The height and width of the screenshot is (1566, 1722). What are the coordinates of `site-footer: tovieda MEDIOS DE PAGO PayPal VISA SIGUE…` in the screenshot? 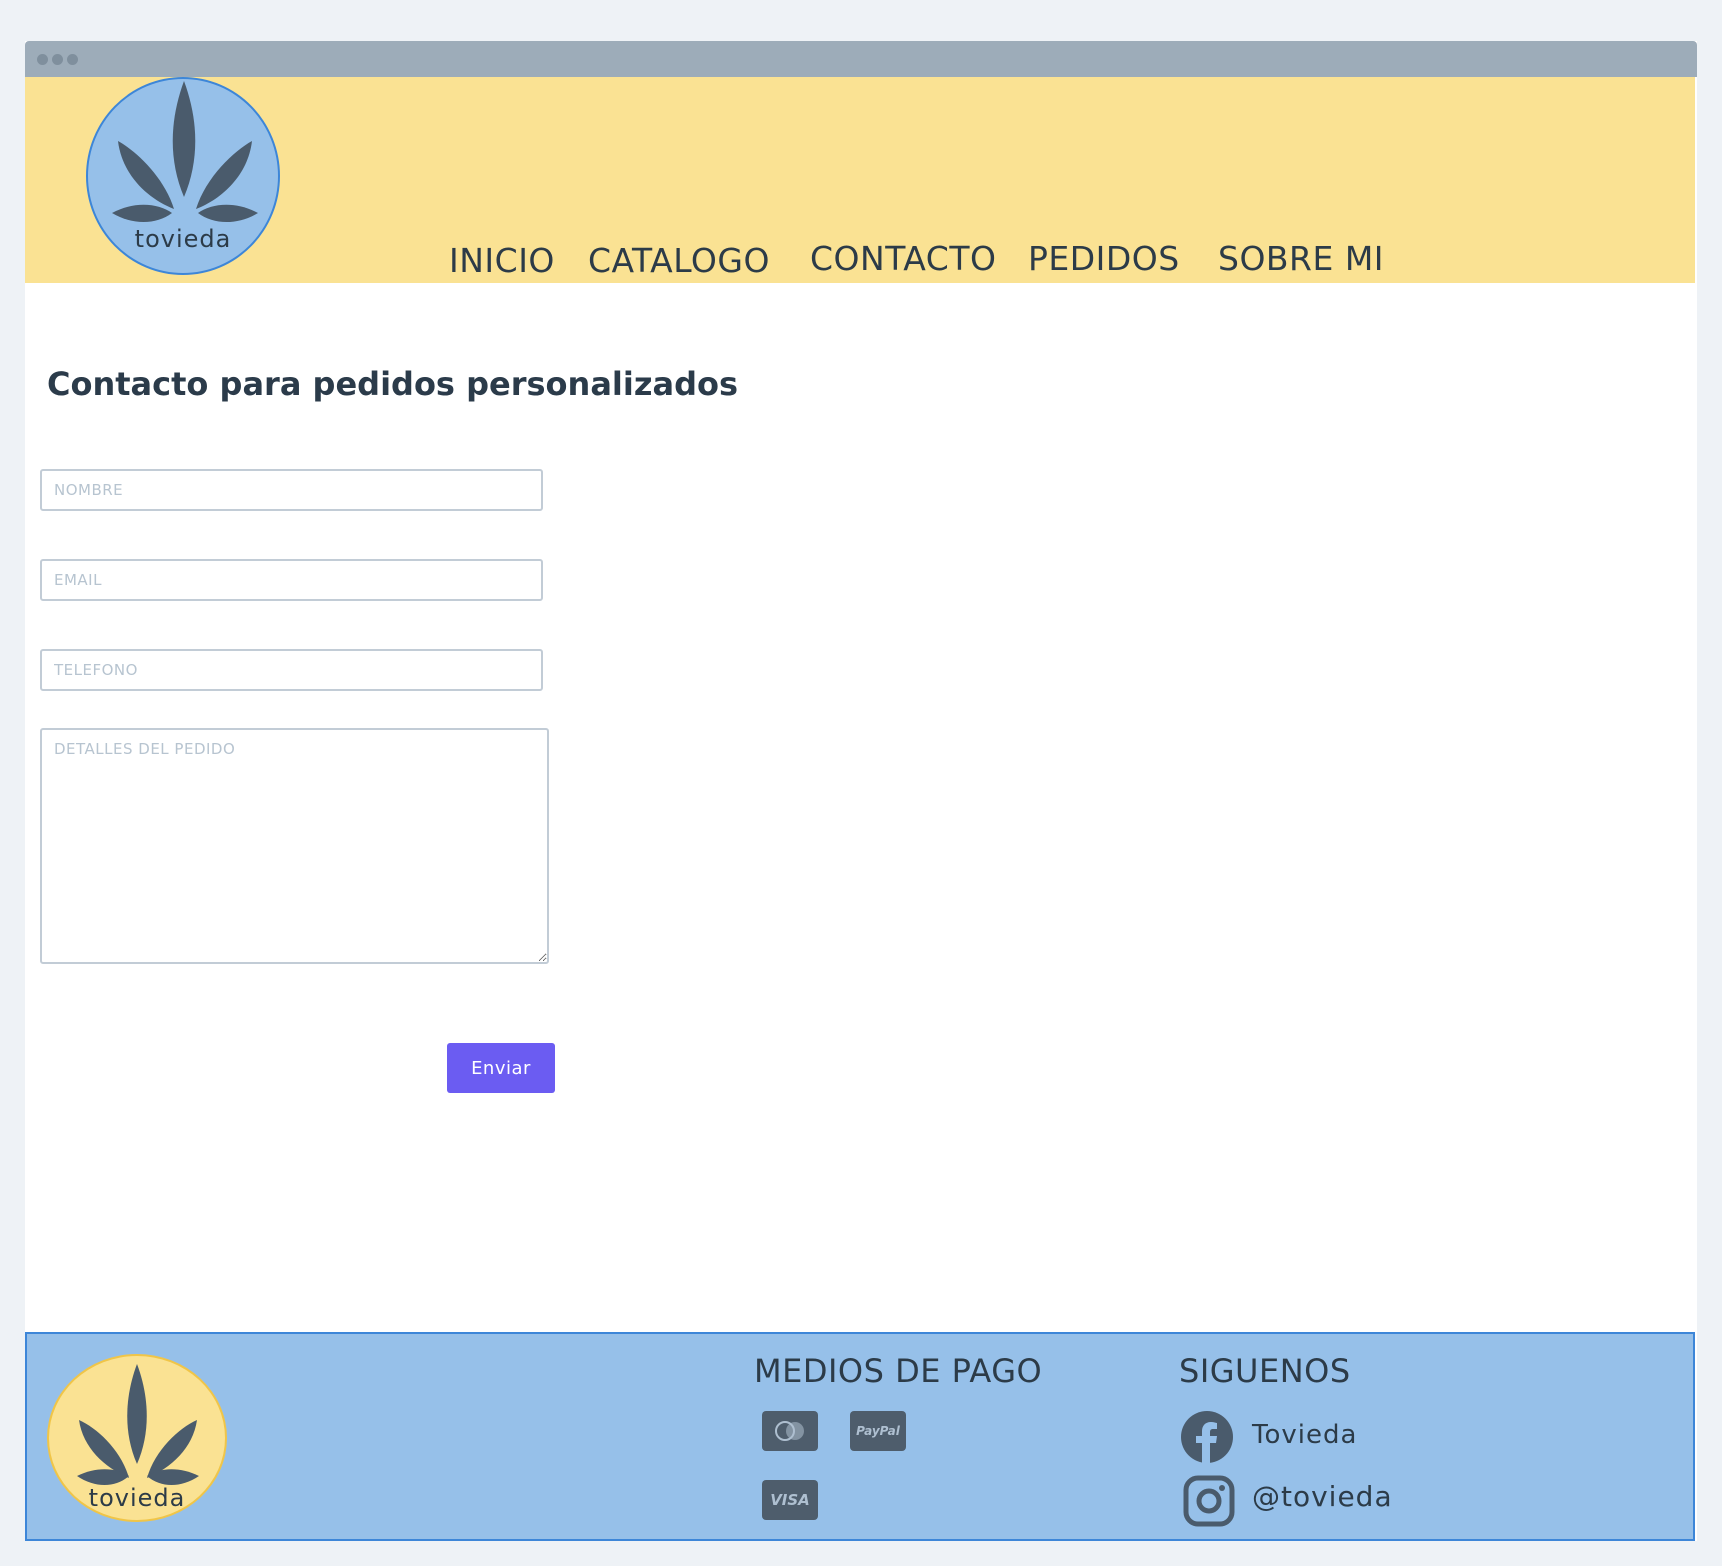 It's located at (860, 1436).